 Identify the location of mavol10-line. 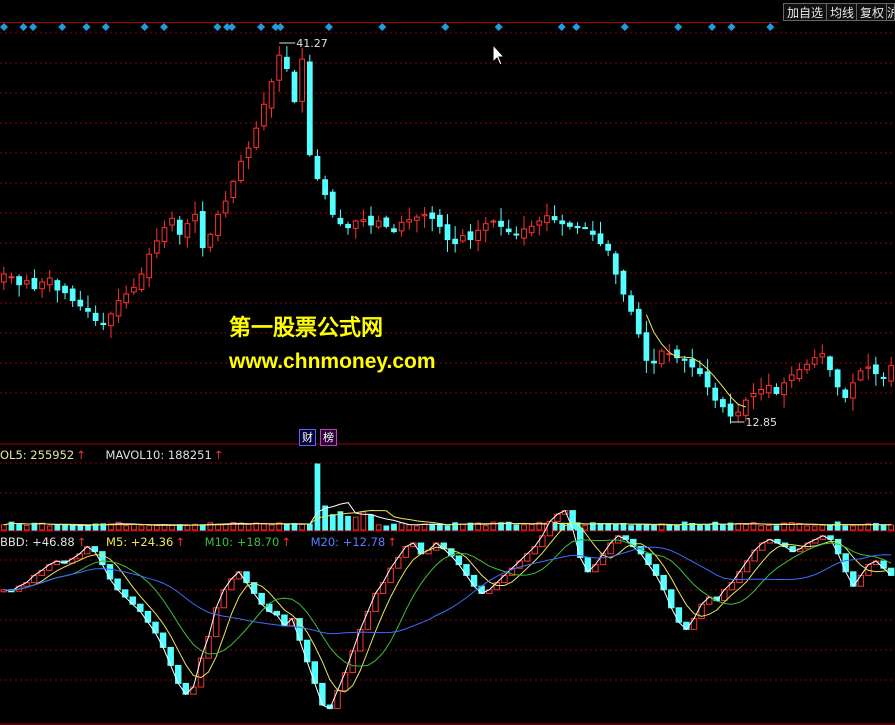
(447, 517).